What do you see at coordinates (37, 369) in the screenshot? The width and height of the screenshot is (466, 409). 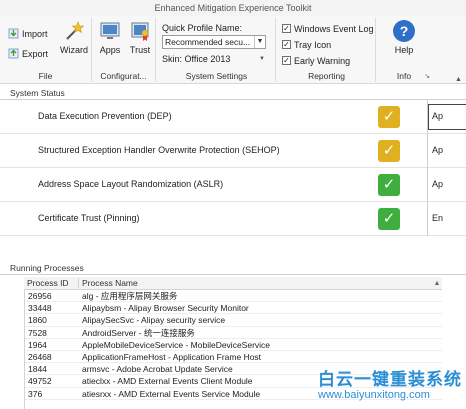 I see `process-id: 1844` at bounding box center [37, 369].